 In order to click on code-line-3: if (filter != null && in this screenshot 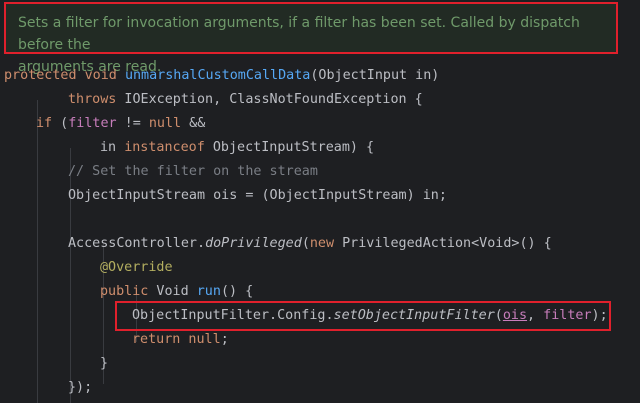, I will do `click(120, 124)`.